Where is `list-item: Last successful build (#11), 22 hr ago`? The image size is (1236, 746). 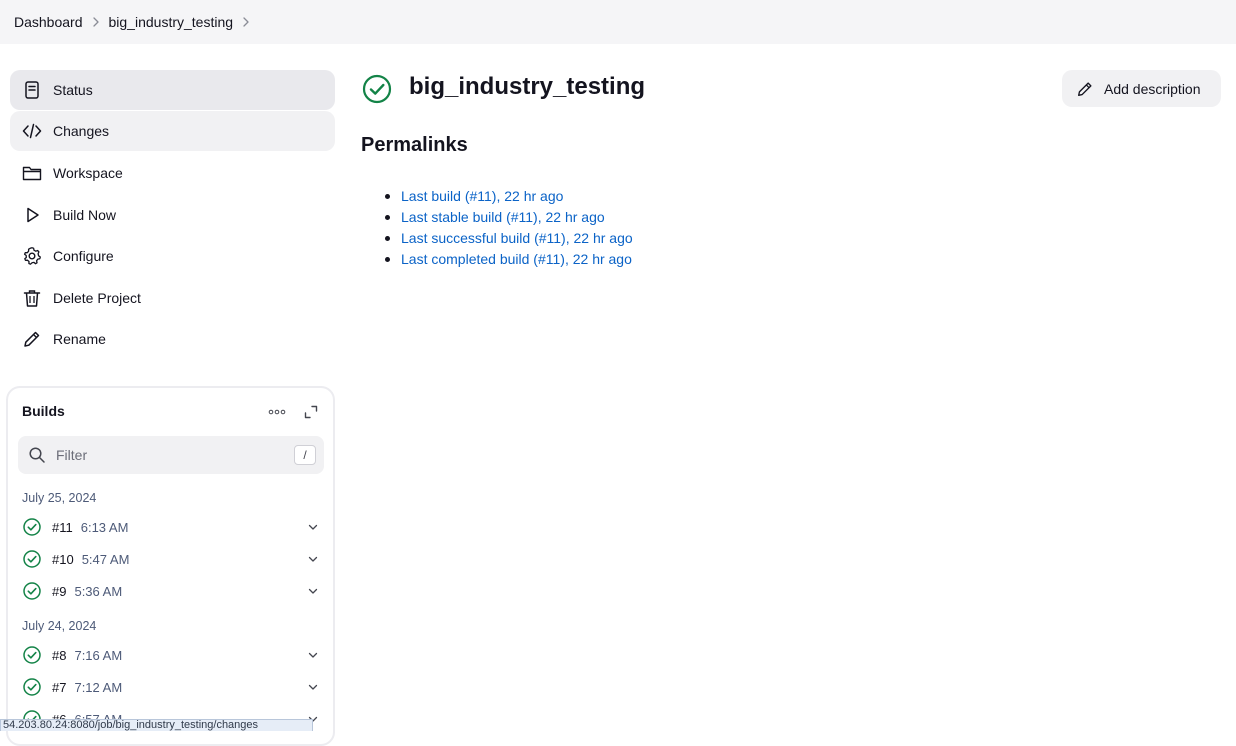 list-item: Last successful build (#11), 22 hr ago is located at coordinates (509, 238).